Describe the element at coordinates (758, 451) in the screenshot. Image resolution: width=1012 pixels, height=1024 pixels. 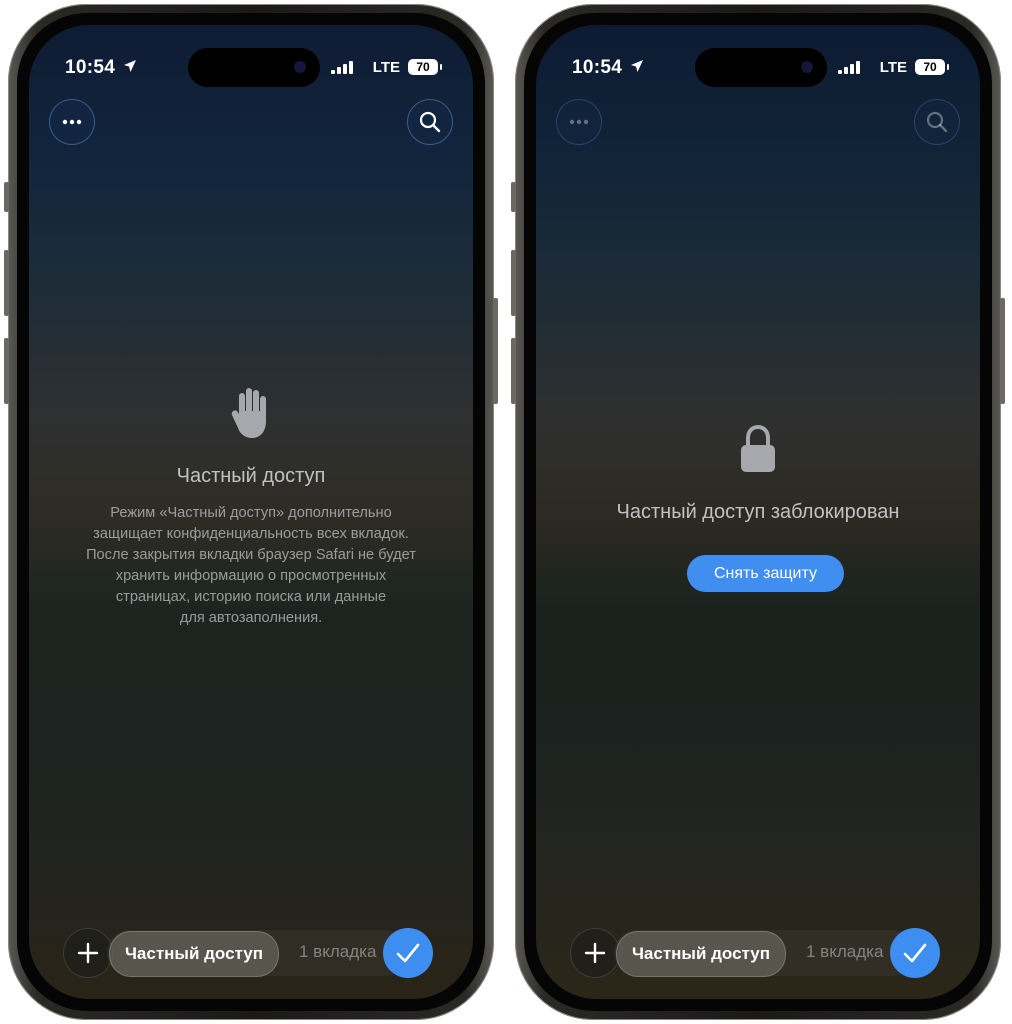
I see `lock-icon` at that location.